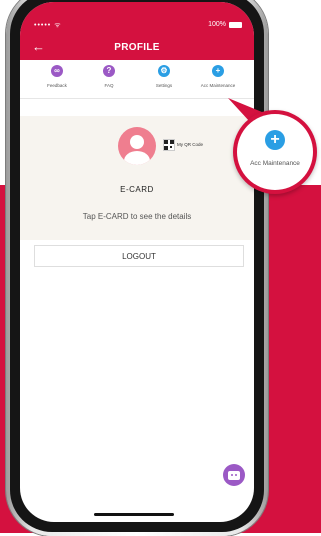 The image size is (321, 536). I want to click on tab-faq: ? FAQ, so click(109, 76).